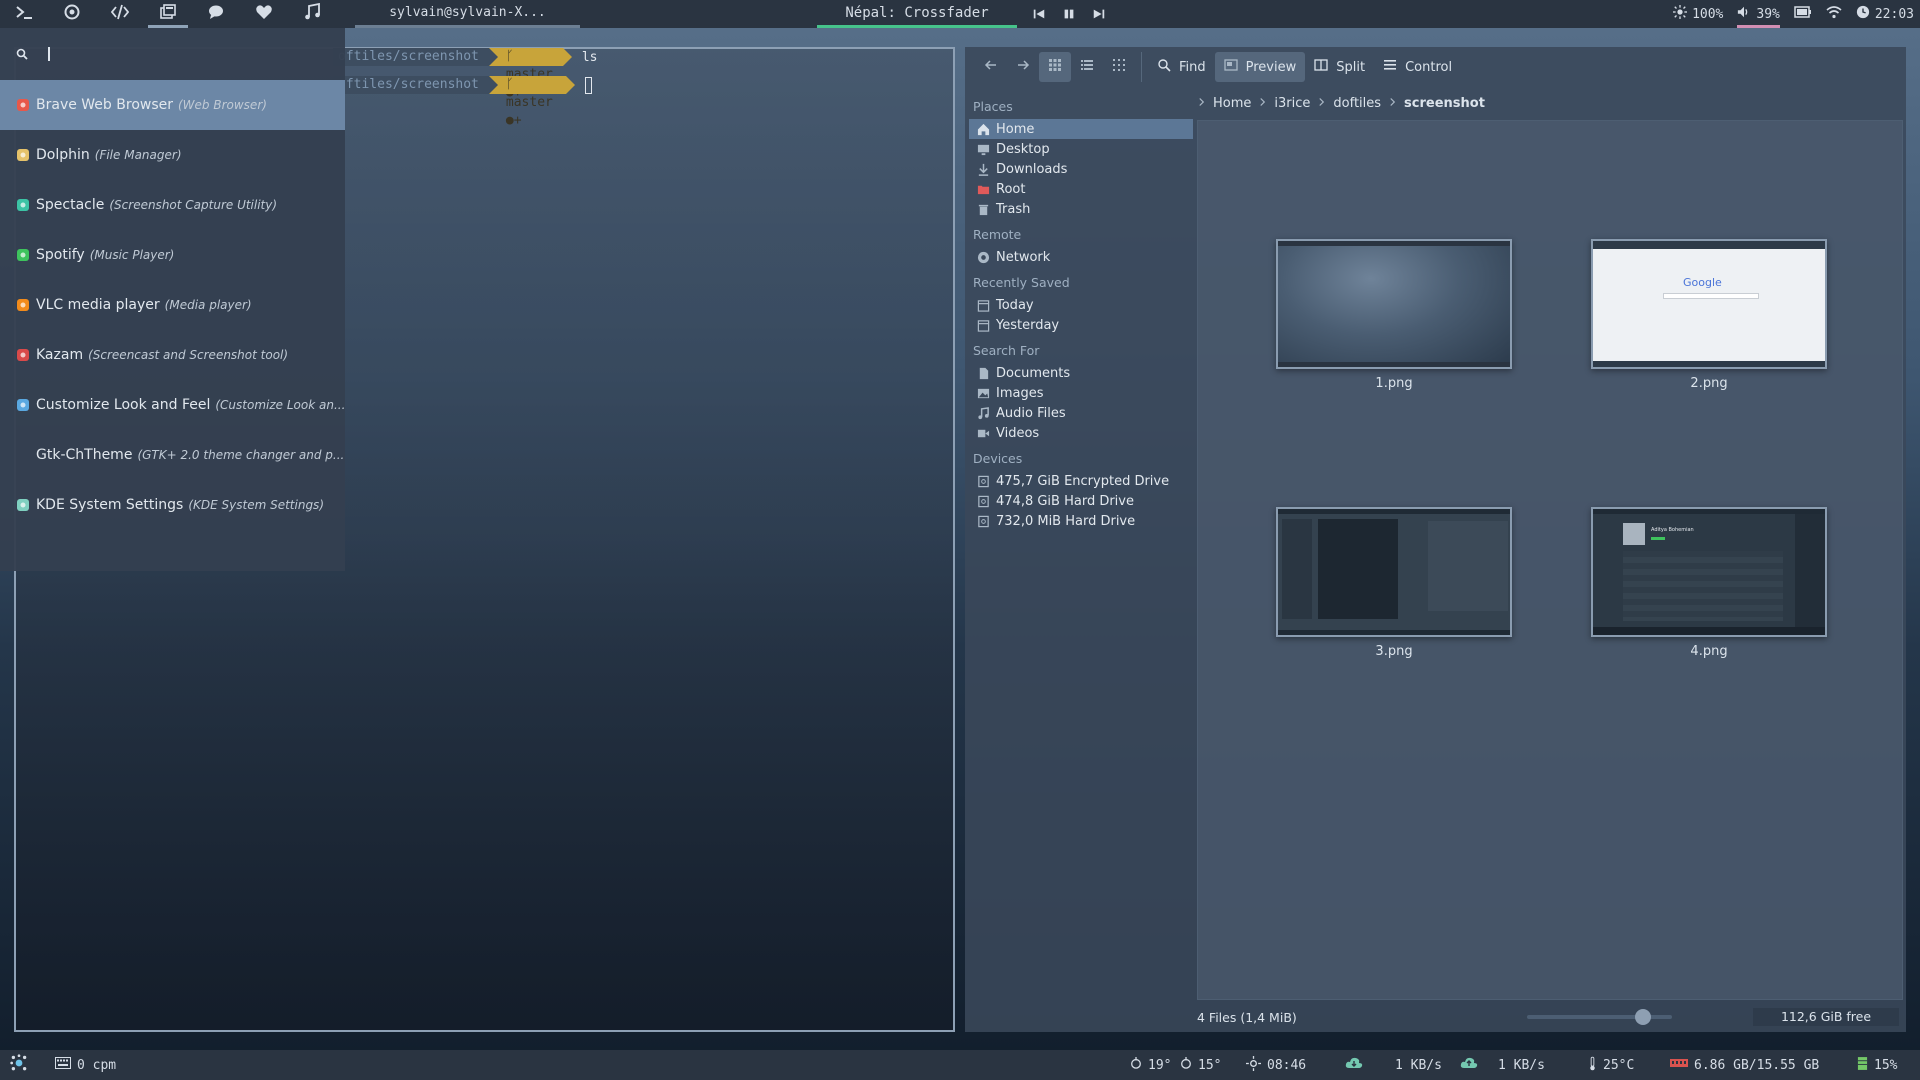 This screenshot has width=1920, height=1080. I want to click on launcher-app-item: Spectacle (Screenshot Capture Utility), so click(172, 205).